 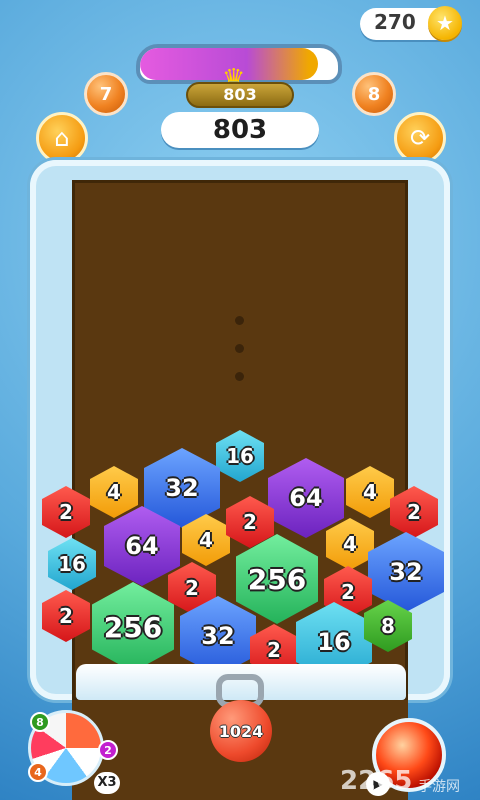 What do you see at coordinates (376, 781) in the screenshot?
I see `watermark: 2265` at bounding box center [376, 781].